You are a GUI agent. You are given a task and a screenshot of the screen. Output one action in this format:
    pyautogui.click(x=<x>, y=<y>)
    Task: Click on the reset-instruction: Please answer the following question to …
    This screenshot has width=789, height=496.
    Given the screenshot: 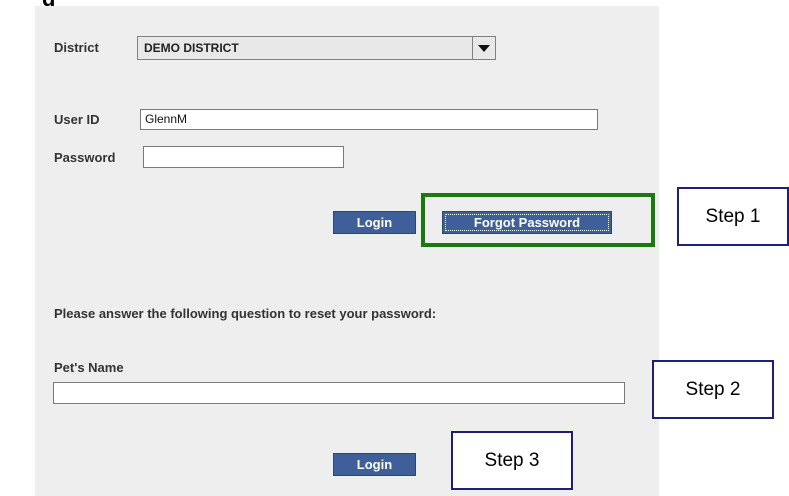 What is the action you would take?
    pyautogui.click(x=245, y=313)
    